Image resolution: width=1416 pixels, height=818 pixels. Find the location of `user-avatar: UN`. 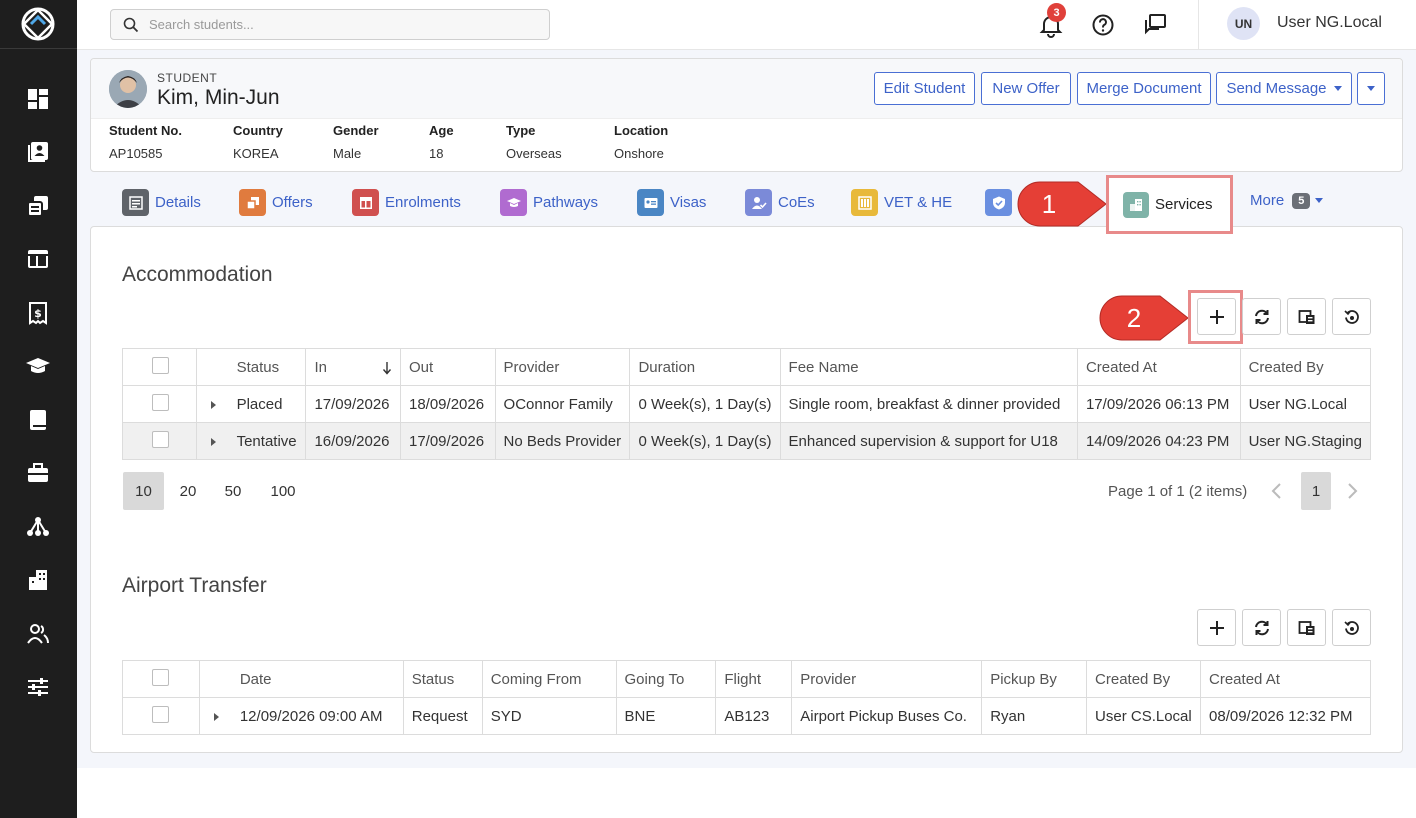

user-avatar: UN is located at coordinates (1243, 23).